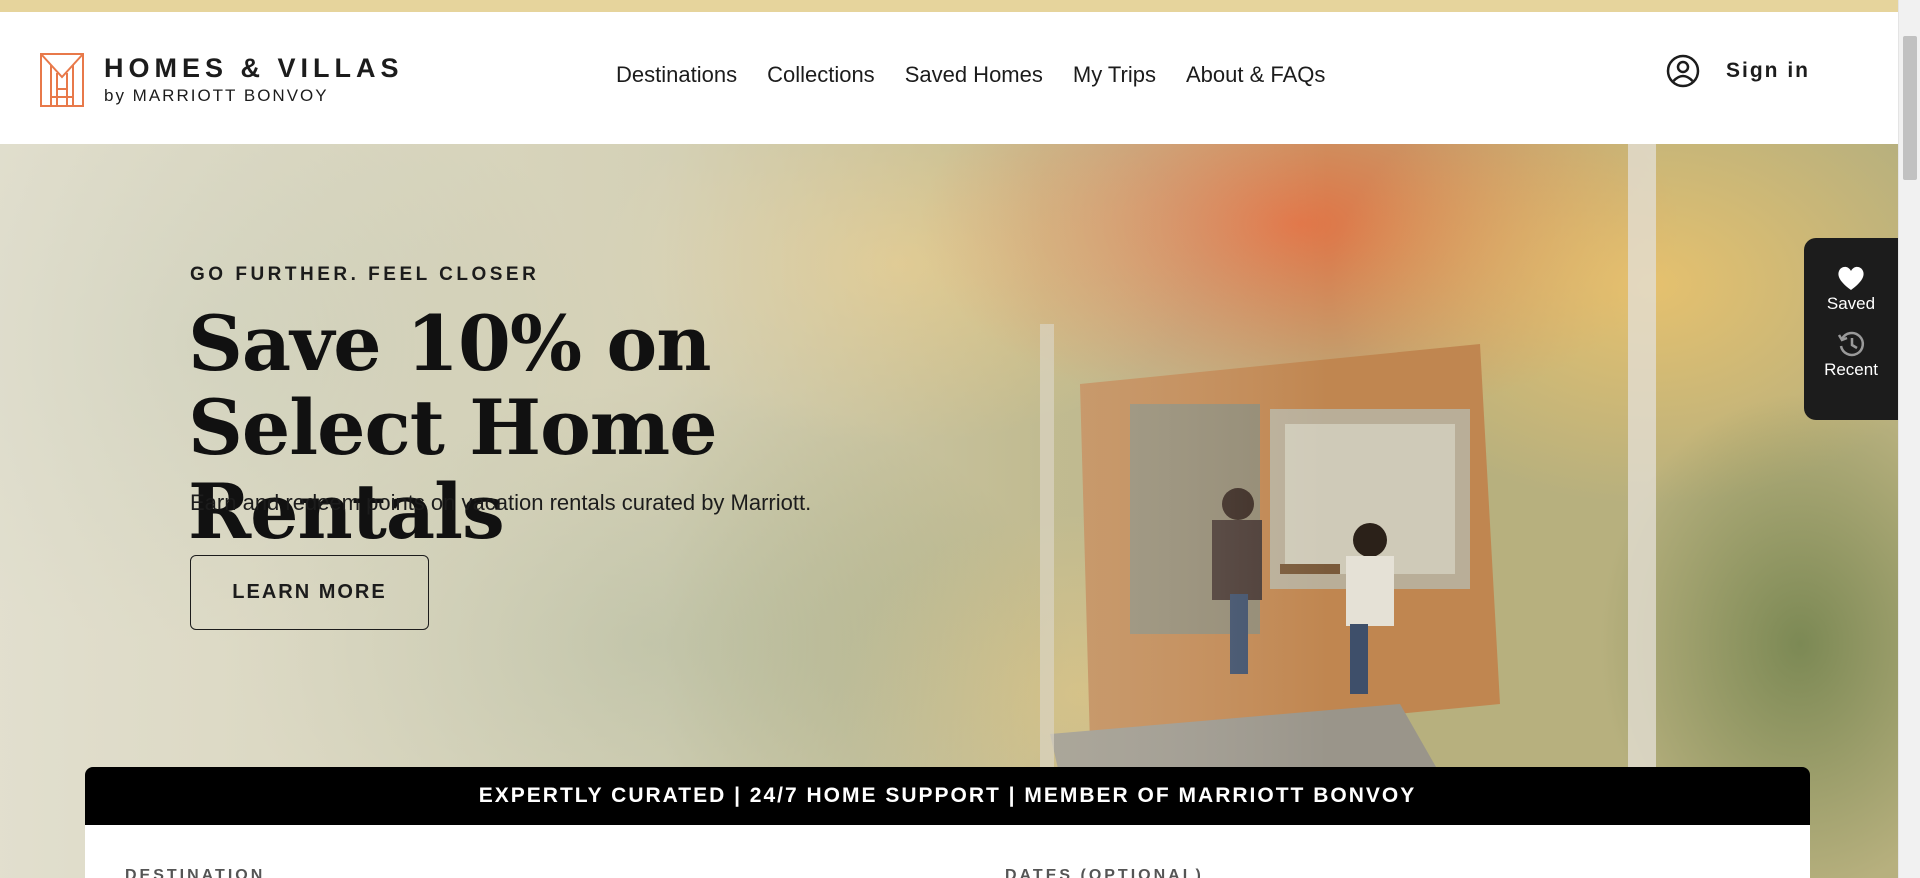 This screenshot has height=878, width=1920. I want to click on saved-recent-widget: Saved Recent, so click(1851, 329).